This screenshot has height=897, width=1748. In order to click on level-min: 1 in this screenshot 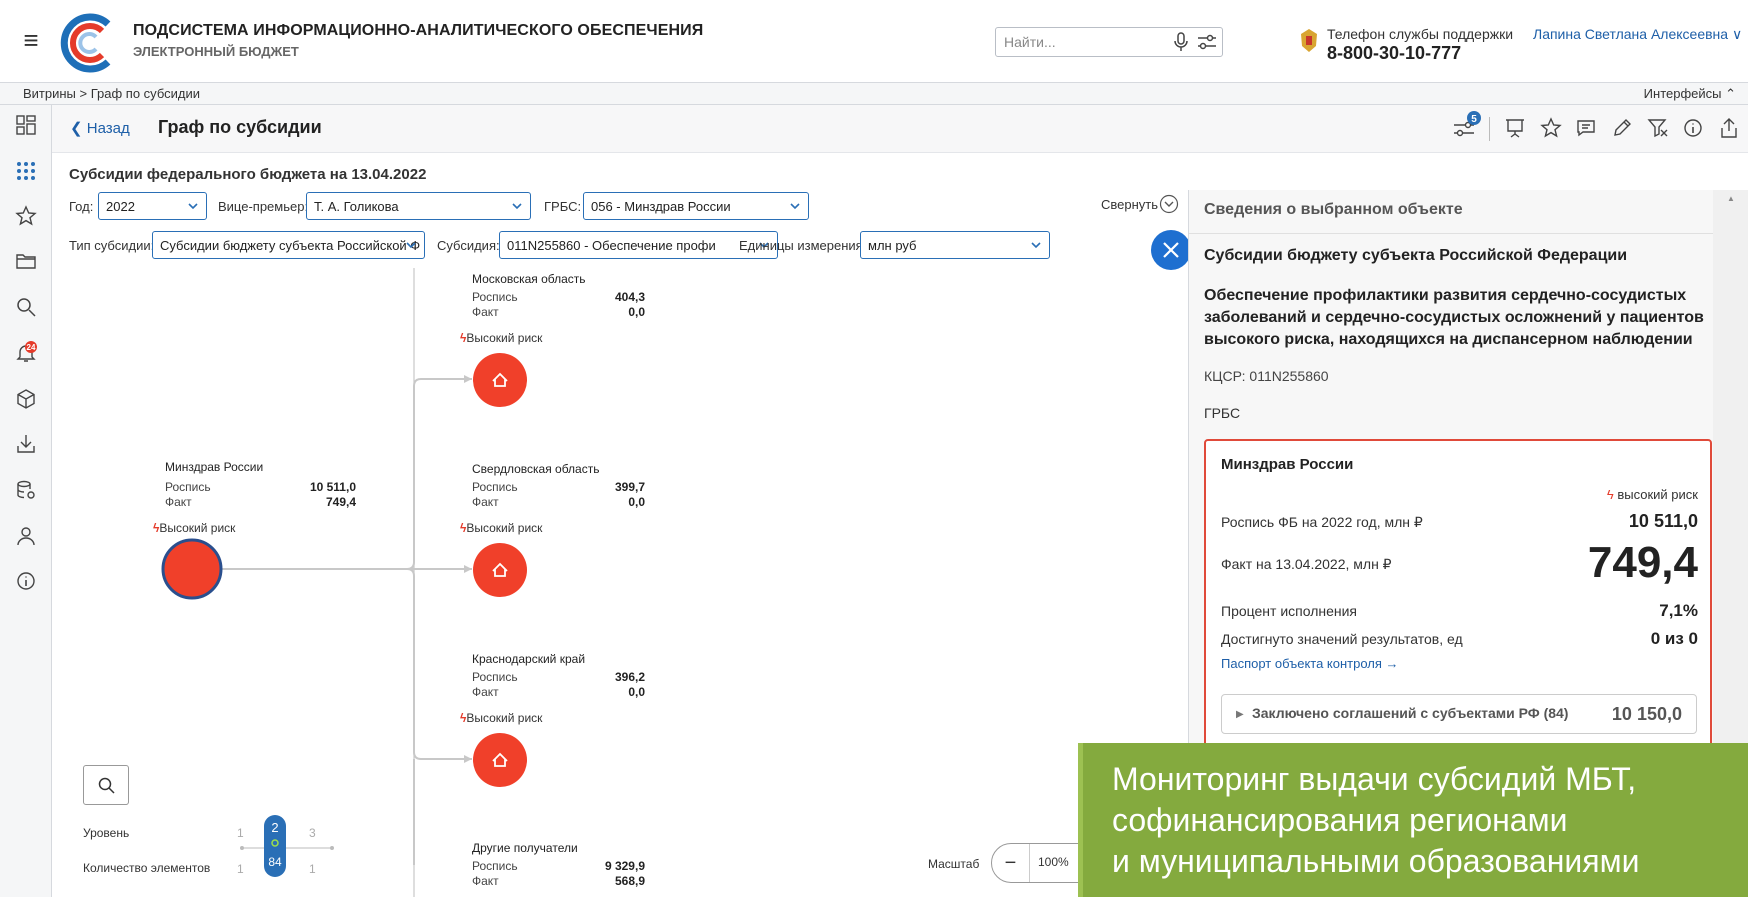, I will do `click(240, 833)`.